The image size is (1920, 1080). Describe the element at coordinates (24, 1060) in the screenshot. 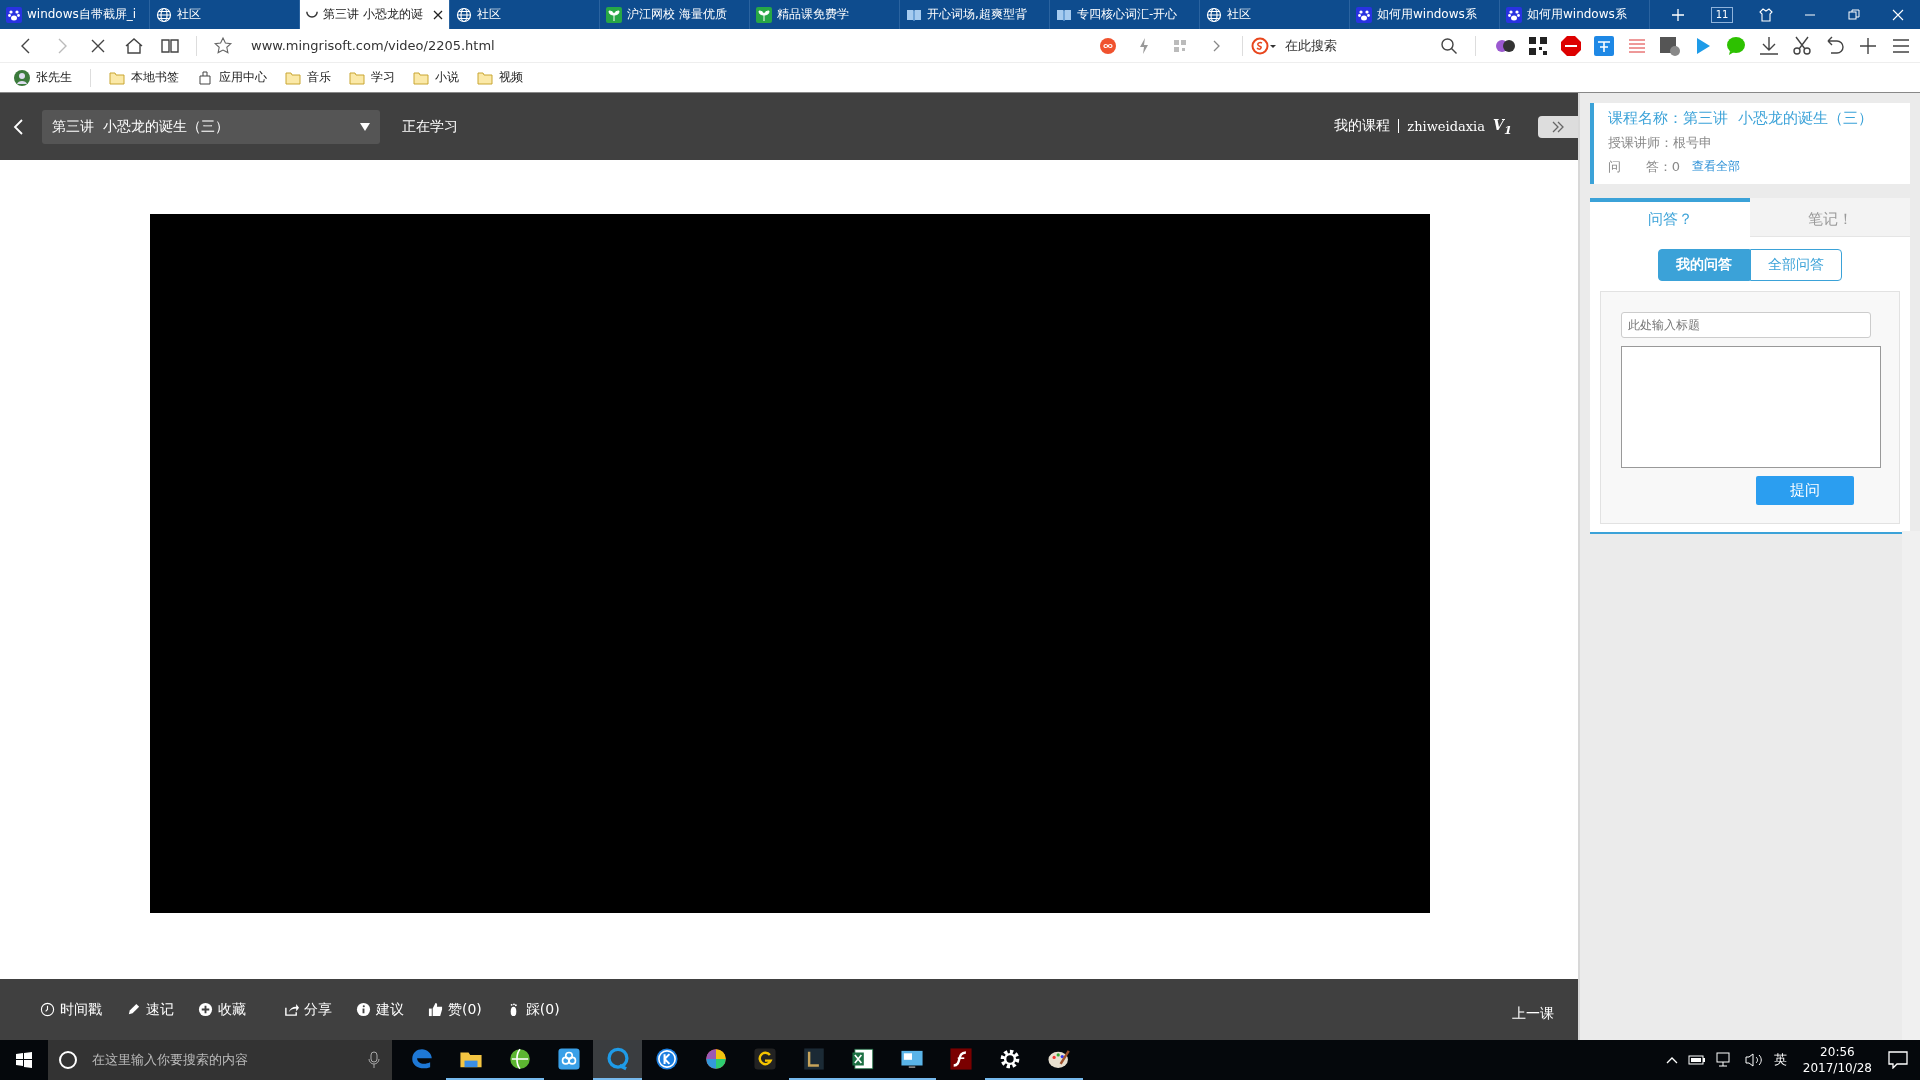

I see `windows-logo-icon` at that location.